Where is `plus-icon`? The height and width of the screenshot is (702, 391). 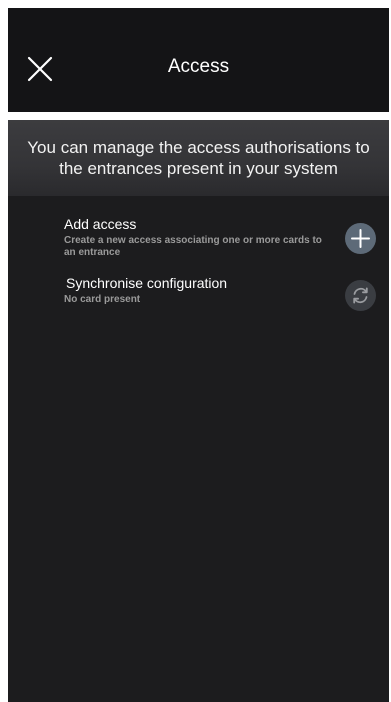 plus-icon is located at coordinates (360, 238).